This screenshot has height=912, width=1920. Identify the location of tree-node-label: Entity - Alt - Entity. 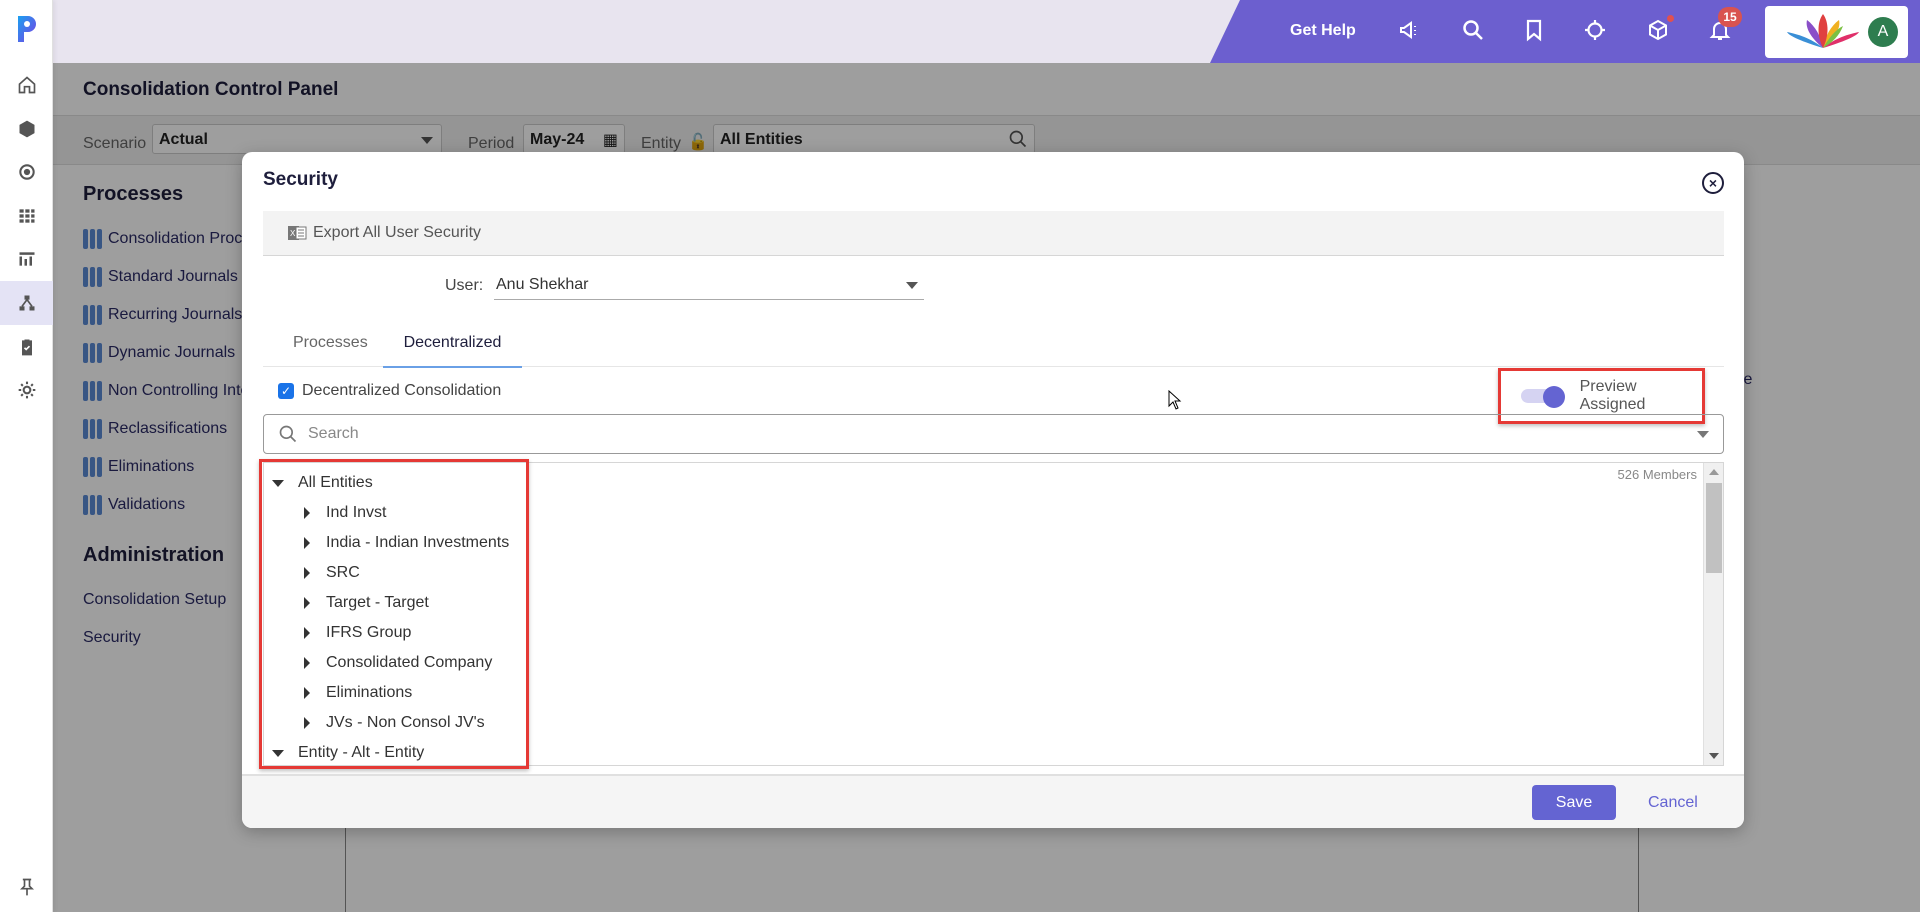
(361, 752).